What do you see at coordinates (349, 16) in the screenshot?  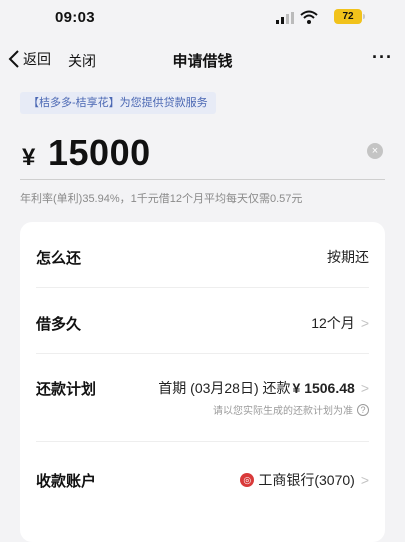 I see `battery-icon: 72` at bounding box center [349, 16].